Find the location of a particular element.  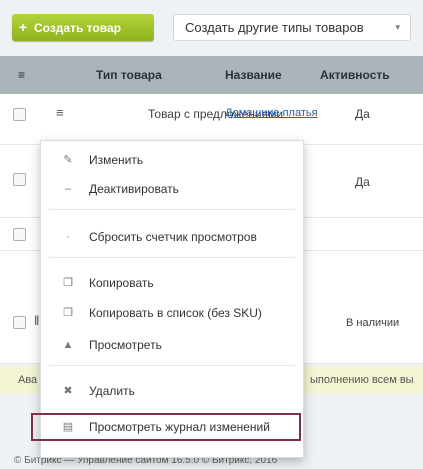

cell-name: Домашние платья is located at coordinates (271, 113).